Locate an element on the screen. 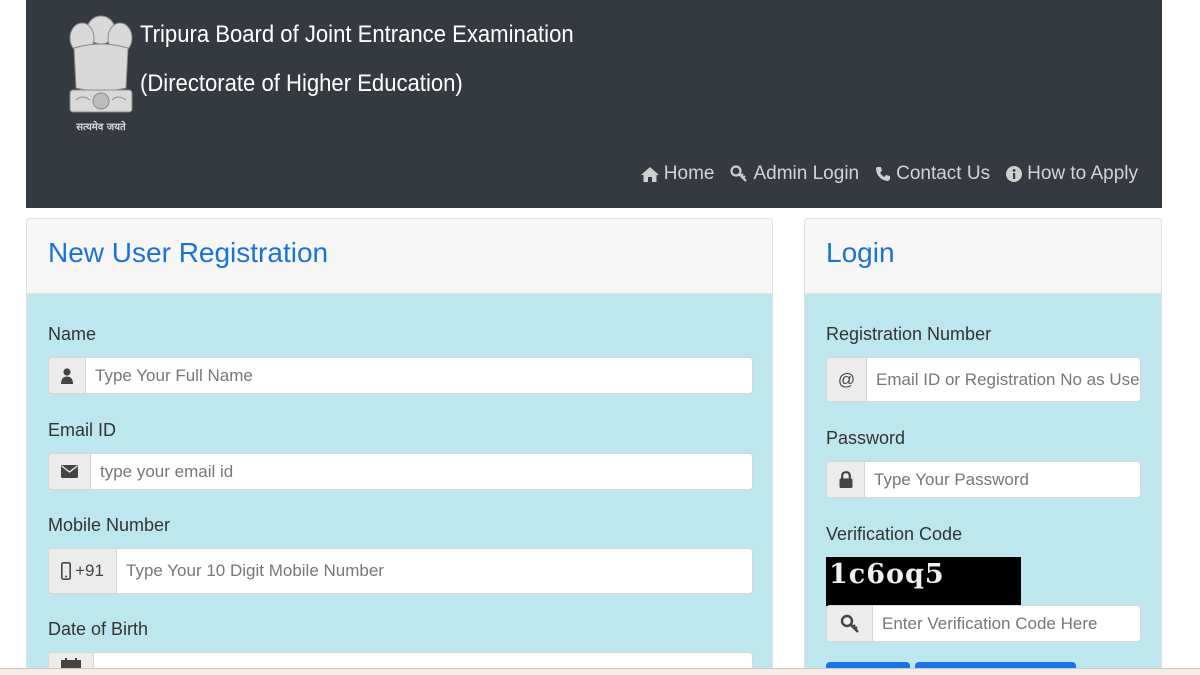 The height and width of the screenshot is (675, 1200). mobile-icon is located at coordinates (66, 571).